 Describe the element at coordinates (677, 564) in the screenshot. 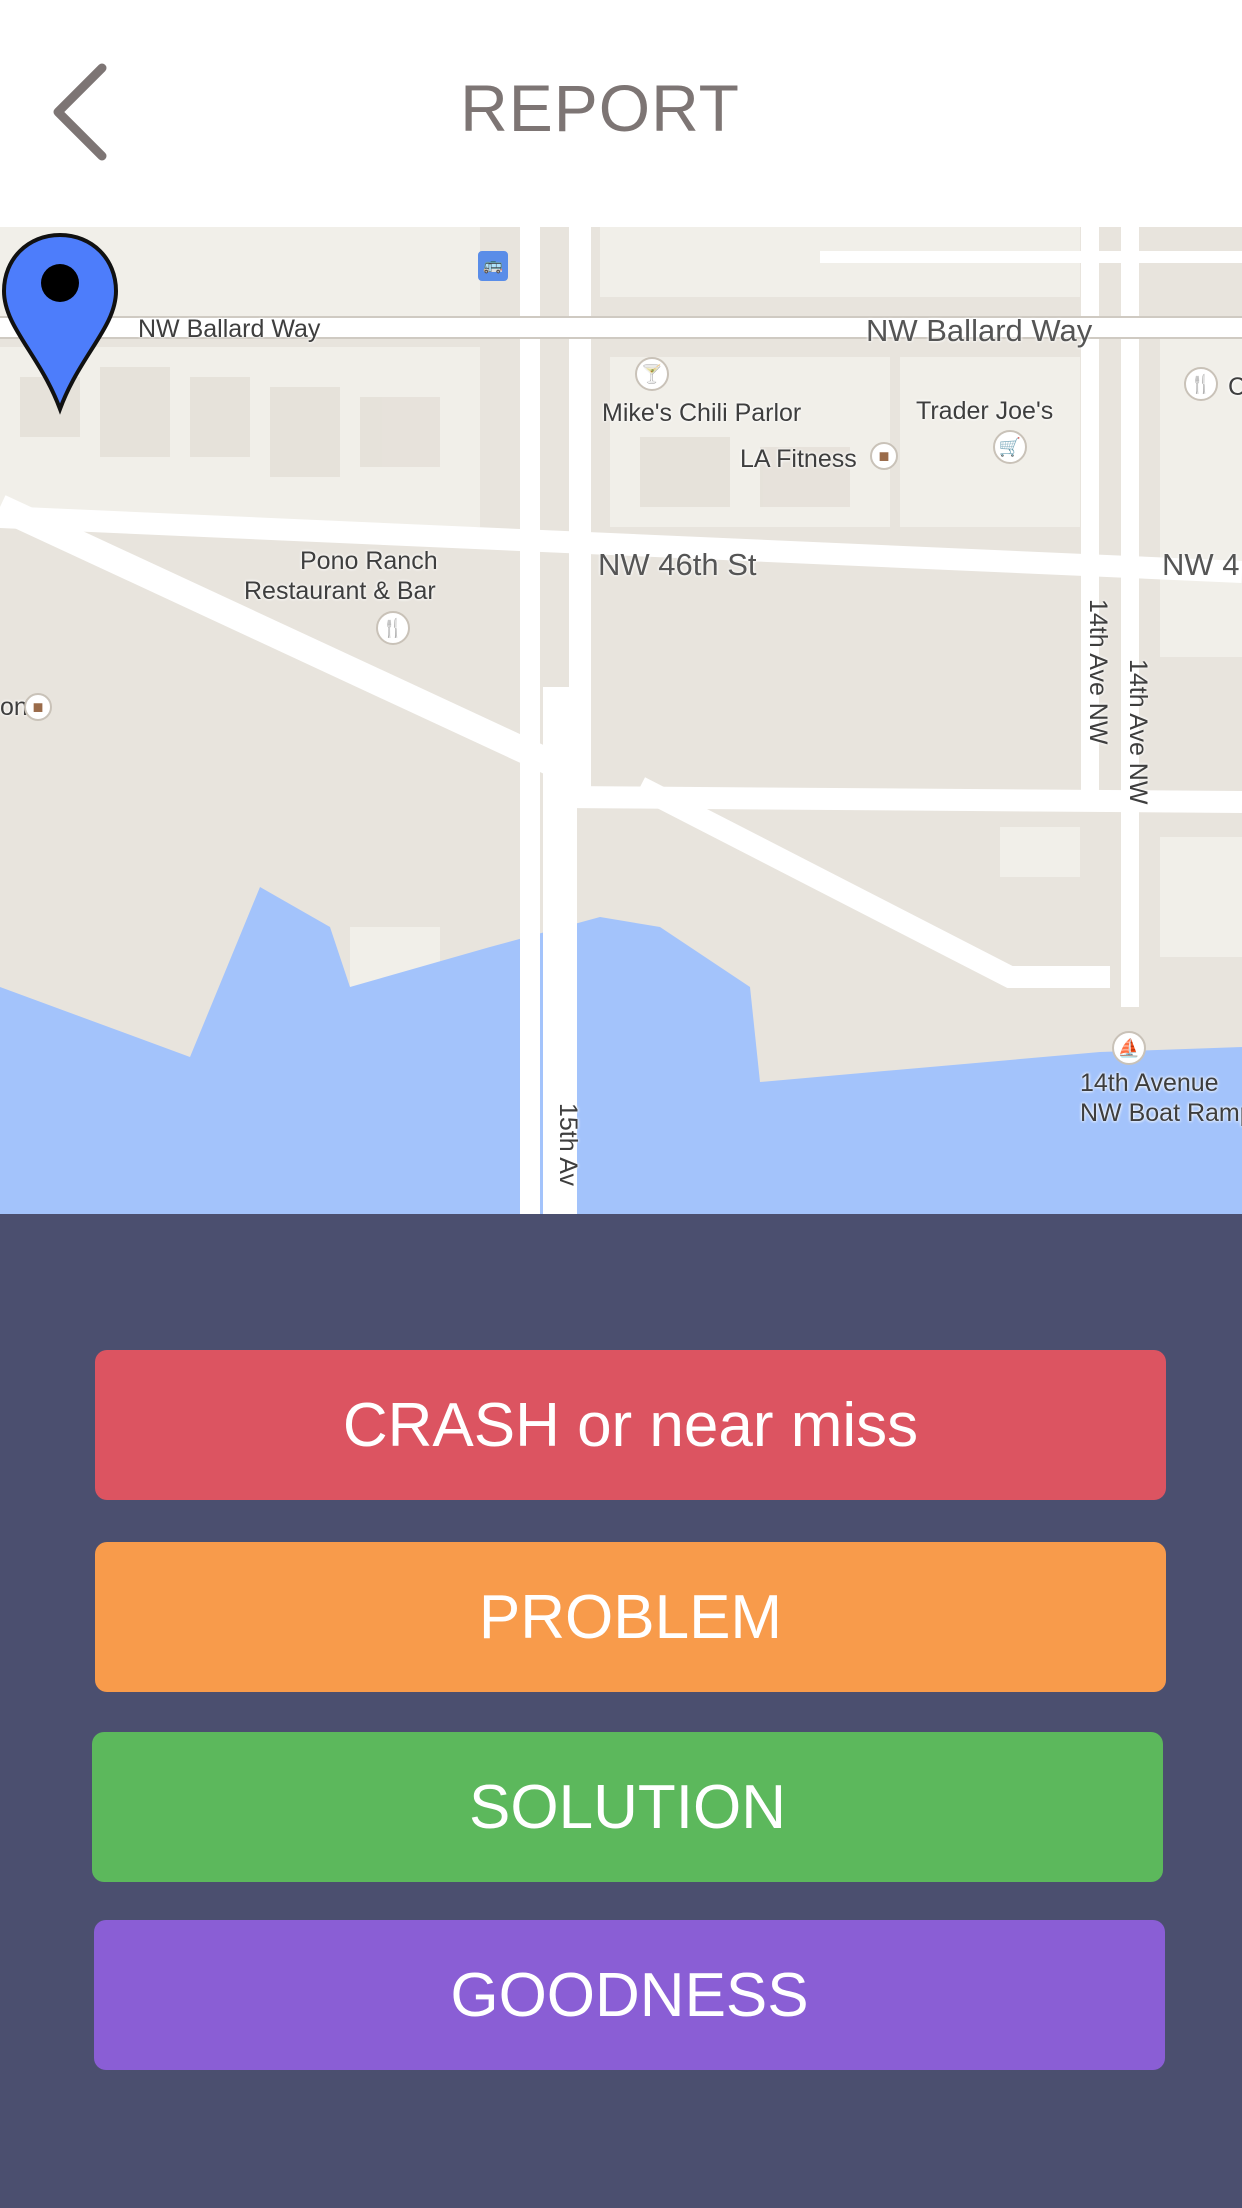

I see `label-nw-46th-st: NW 46th St` at that location.